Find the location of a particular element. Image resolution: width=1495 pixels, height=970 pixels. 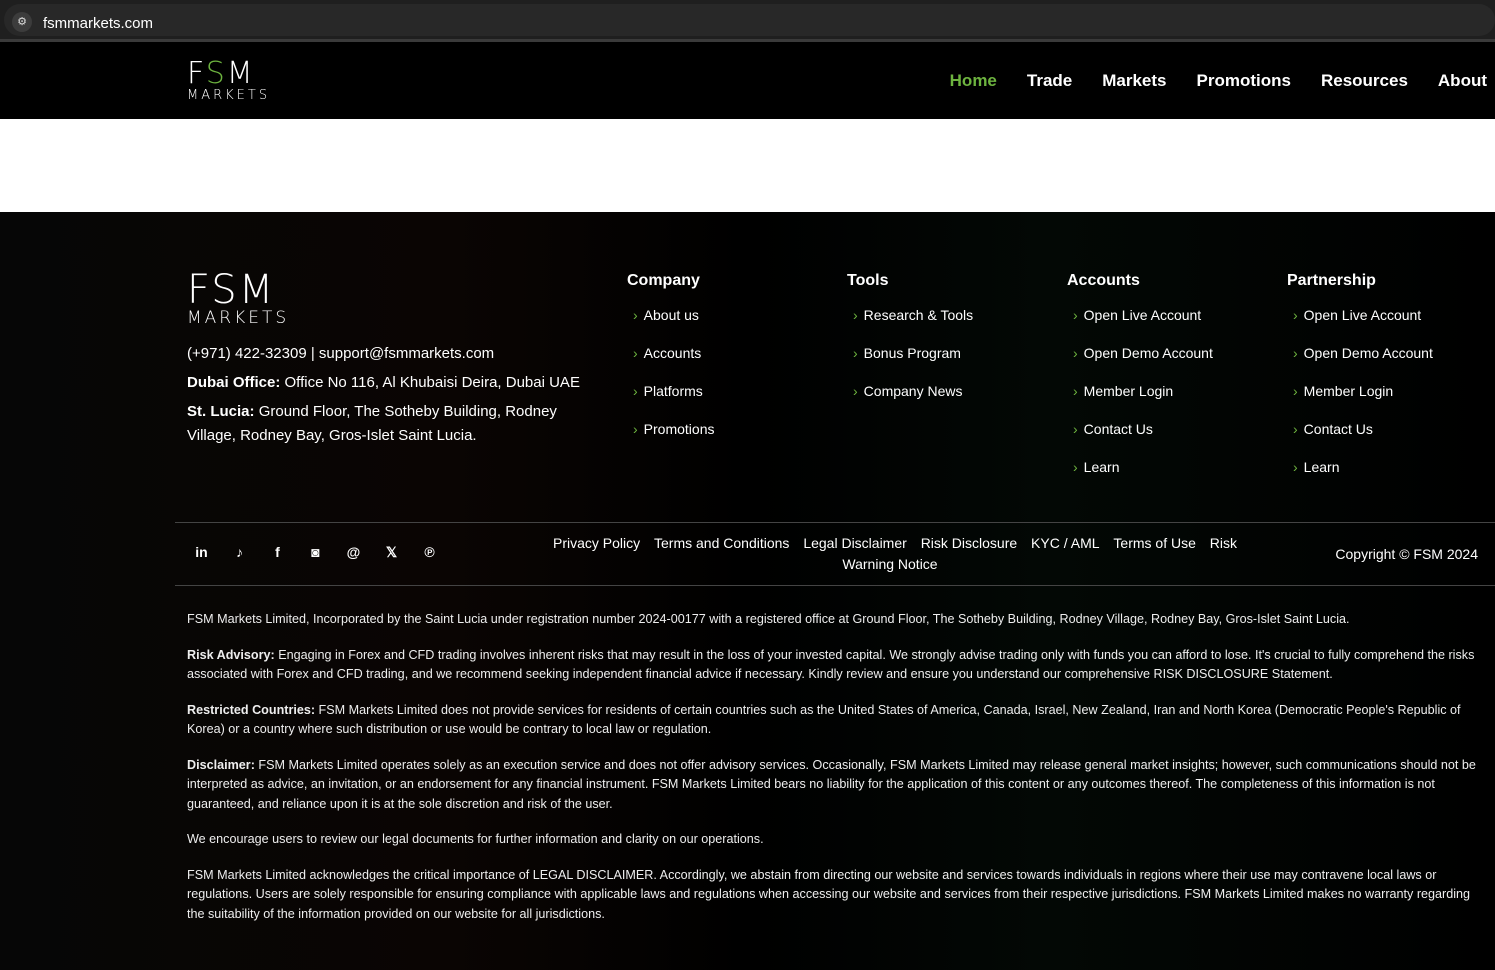

nav-trade: Trade is located at coordinates (1049, 81).